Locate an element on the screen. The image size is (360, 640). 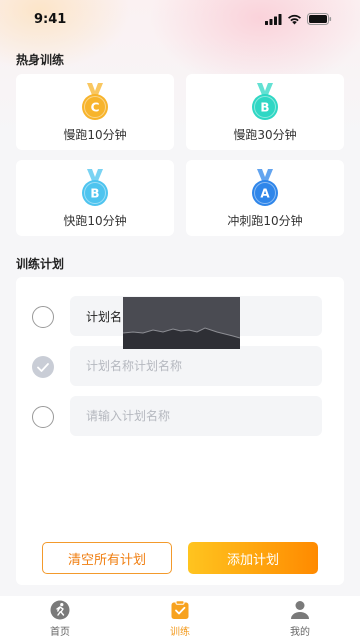
warmup-card-sprint-10: A 冲刺跑10分钟 is located at coordinates (265, 198).